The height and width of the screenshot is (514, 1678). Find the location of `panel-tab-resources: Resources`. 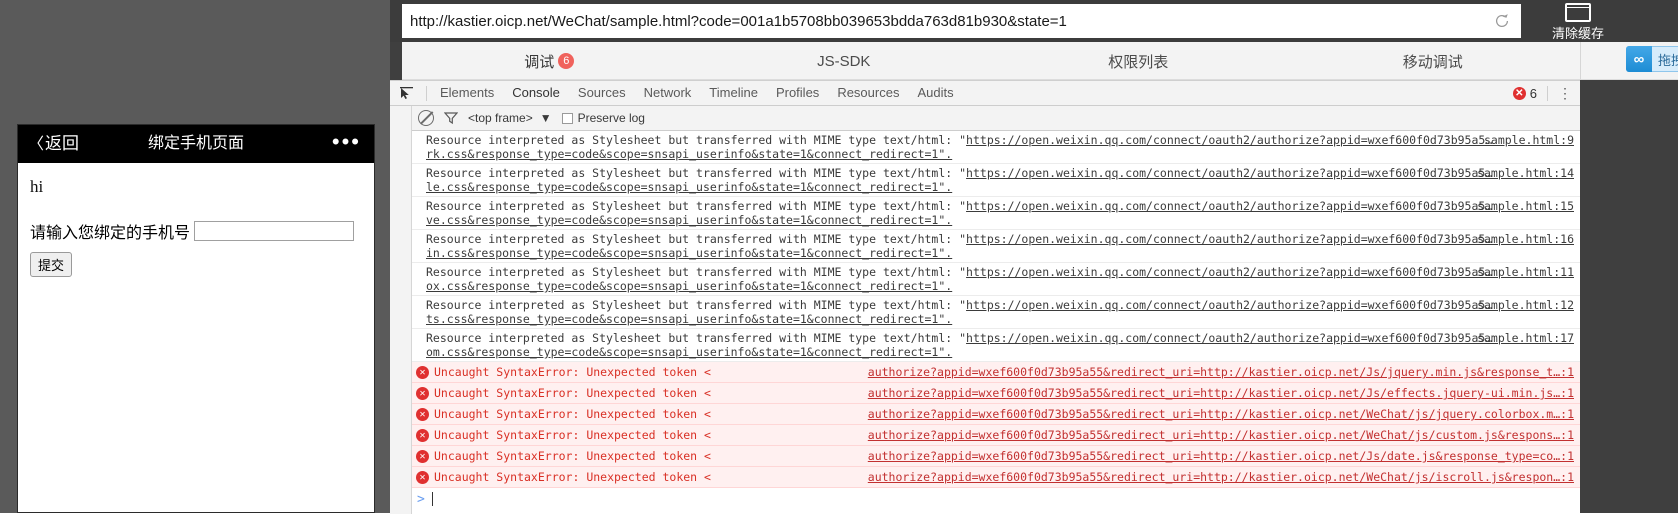

panel-tab-resources: Resources is located at coordinates (868, 93).